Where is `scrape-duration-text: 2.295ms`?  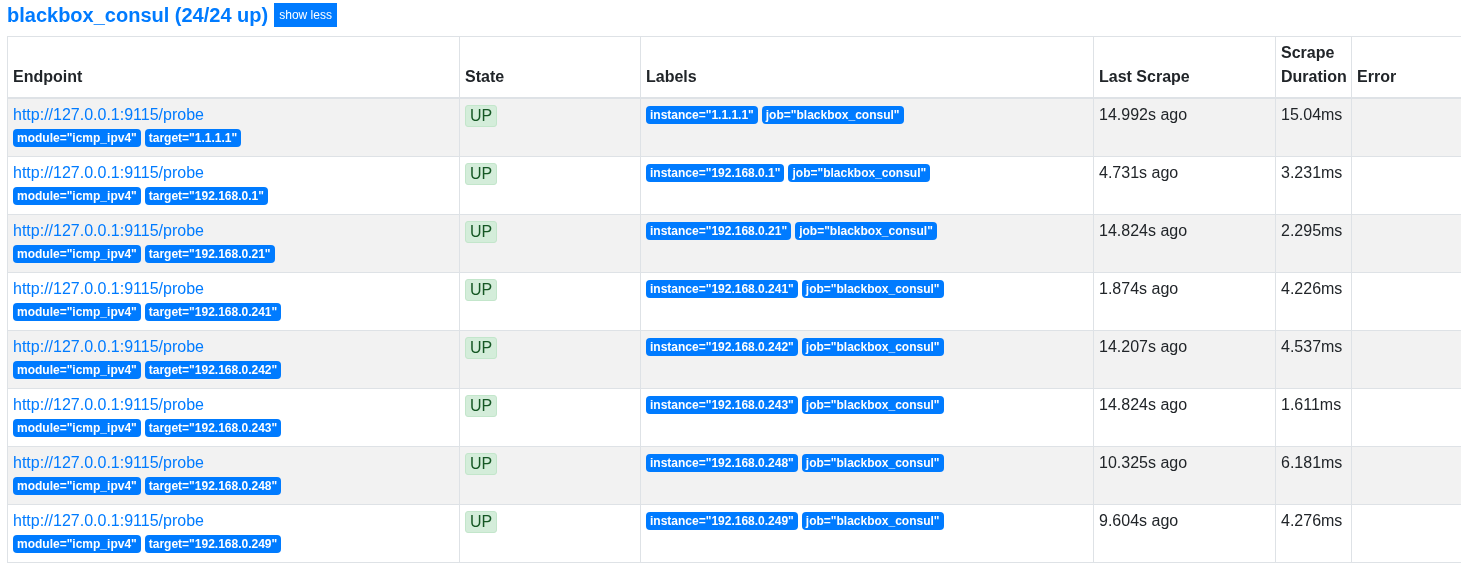 scrape-duration-text: 2.295ms is located at coordinates (1312, 230).